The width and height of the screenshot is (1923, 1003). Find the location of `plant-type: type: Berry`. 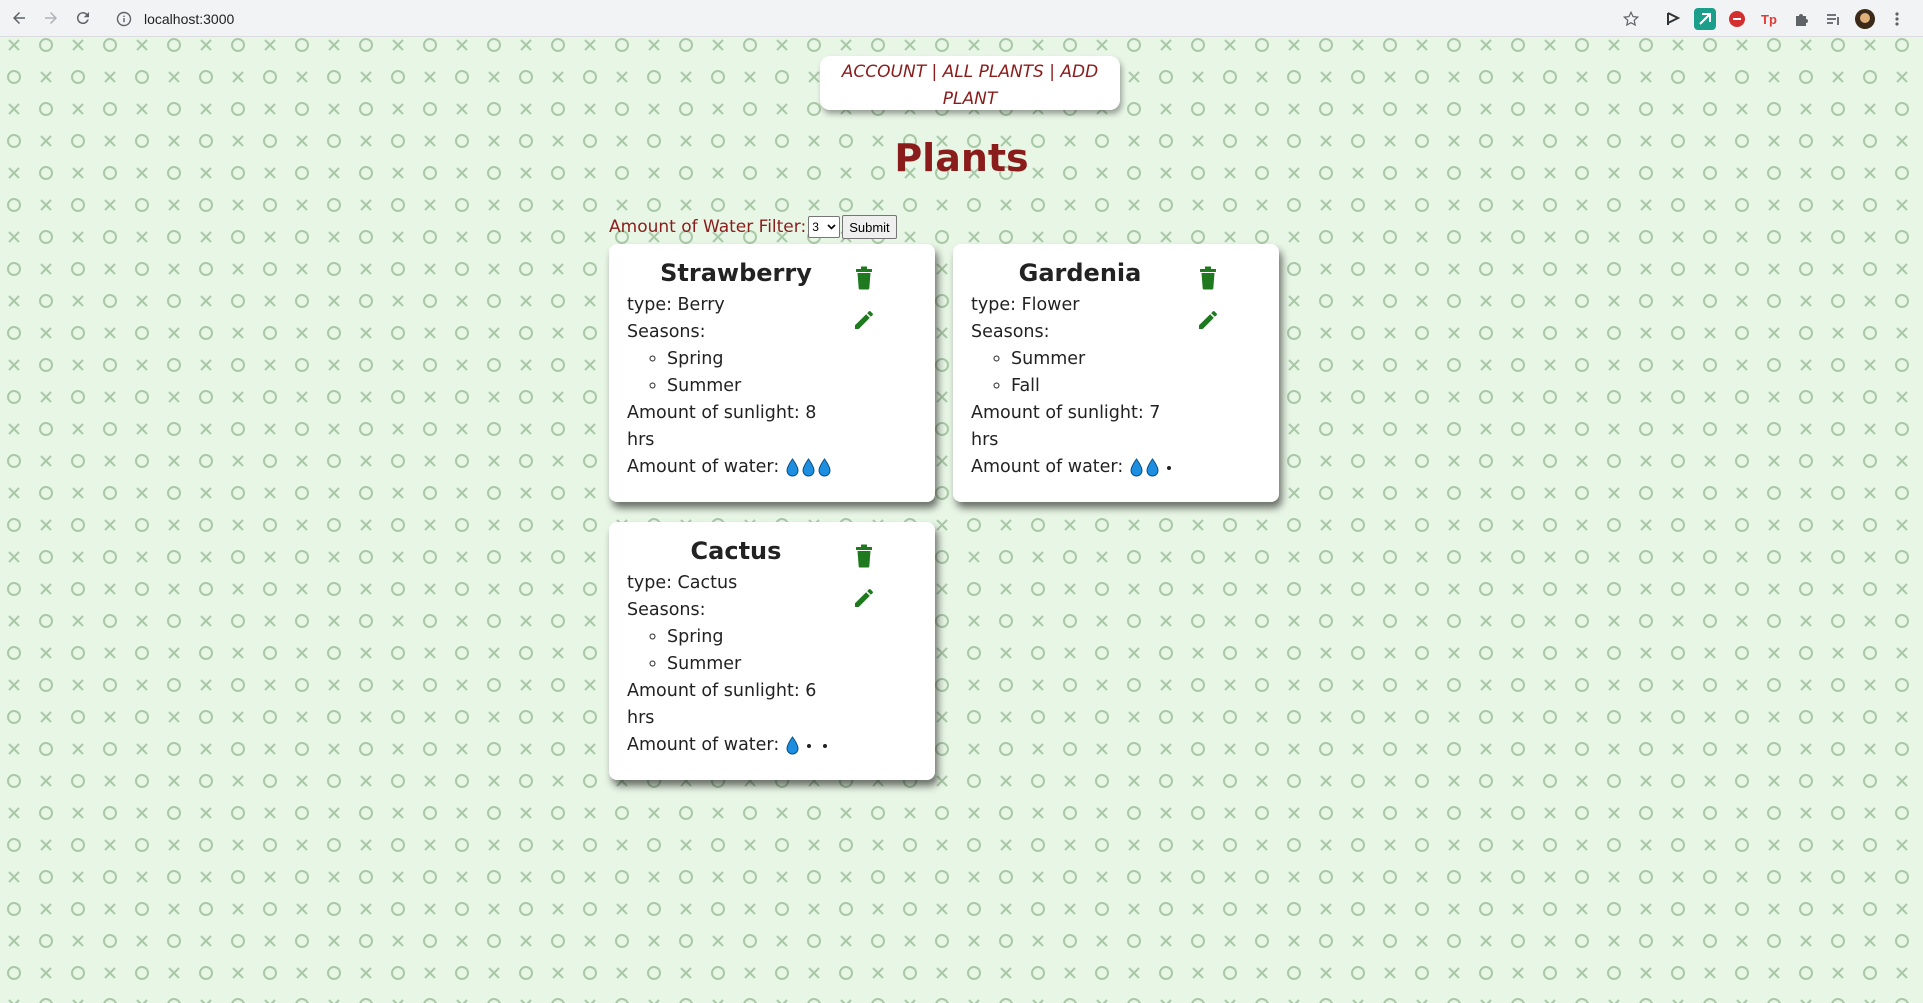

plant-type: type: Berry is located at coordinates (676, 305).